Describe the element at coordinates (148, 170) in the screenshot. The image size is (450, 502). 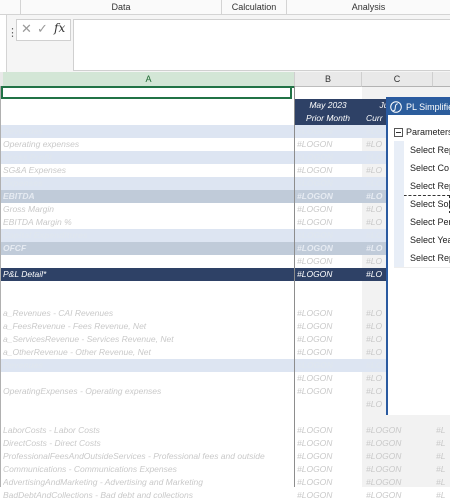
I see `cell-a: SG&A Expenses` at that location.